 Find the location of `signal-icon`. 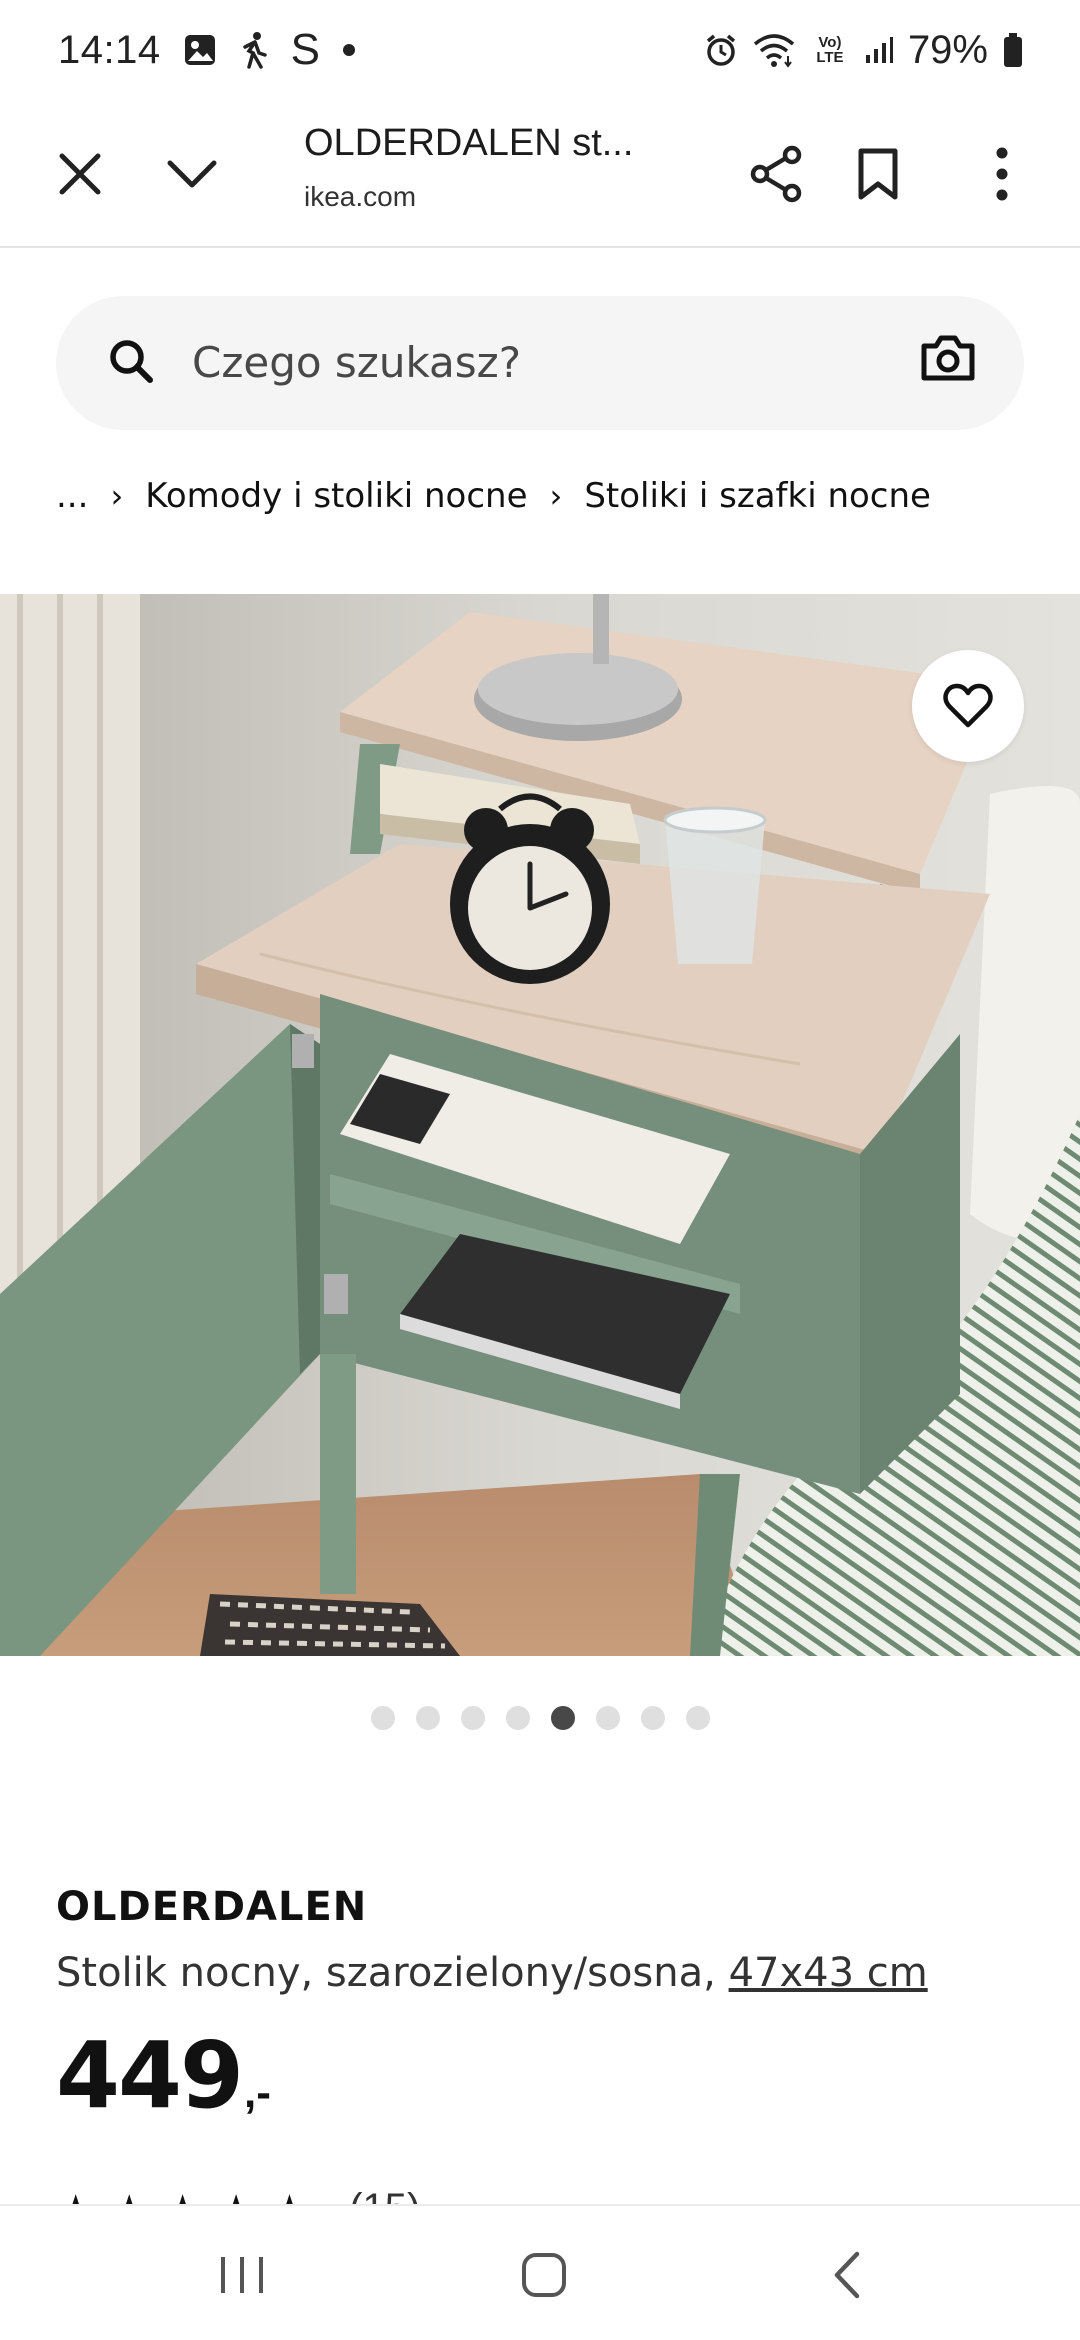

signal-icon is located at coordinates (879, 50).